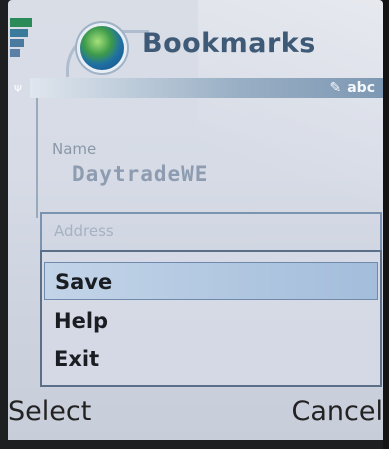 Image resolution: width=389 pixels, height=449 pixels. What do you see at coordinates (195, 414) in the screenshot?
I see `softkey-bar: Select Cancel` at bounding box center [195, 414].